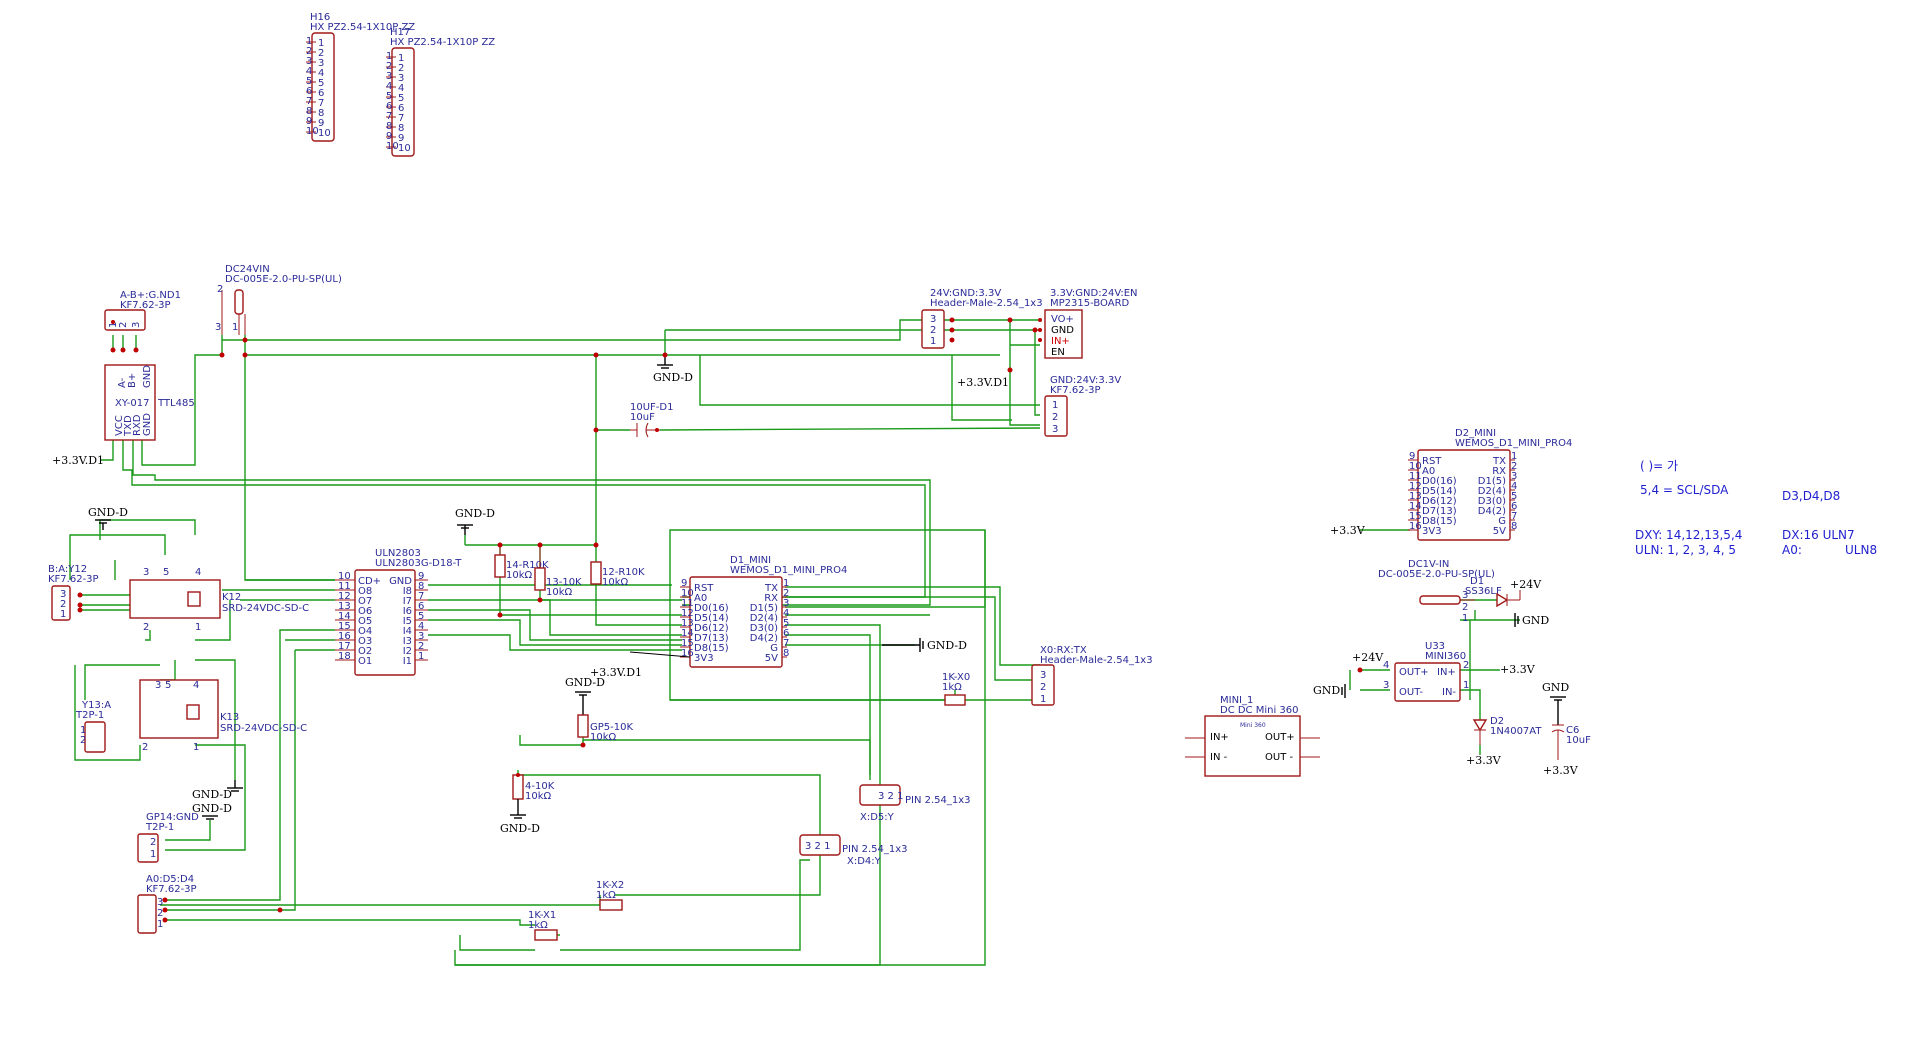 Image resolution: width=1912 pixels, height=1057 pixels. What do you see at coordinates (520, 828) in the screenshot?
I see `gnd-d-label-r4: GND-D` at bounding box center [520, 828].